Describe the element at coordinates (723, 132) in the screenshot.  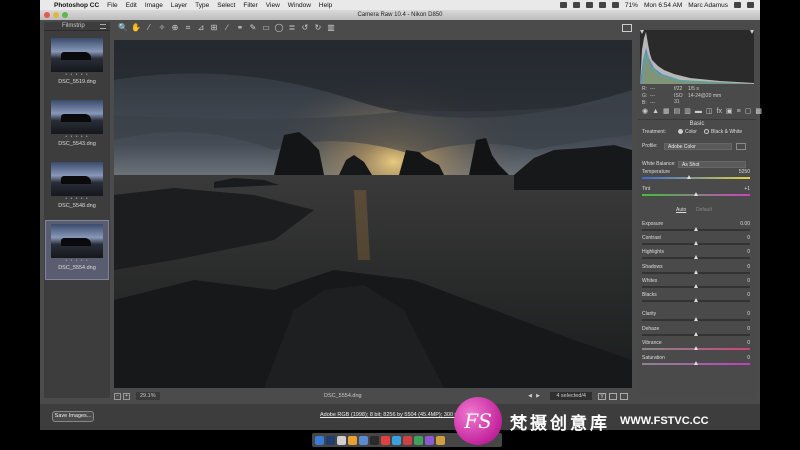
I see `treatment-bw-radio: Black & White` at that location.